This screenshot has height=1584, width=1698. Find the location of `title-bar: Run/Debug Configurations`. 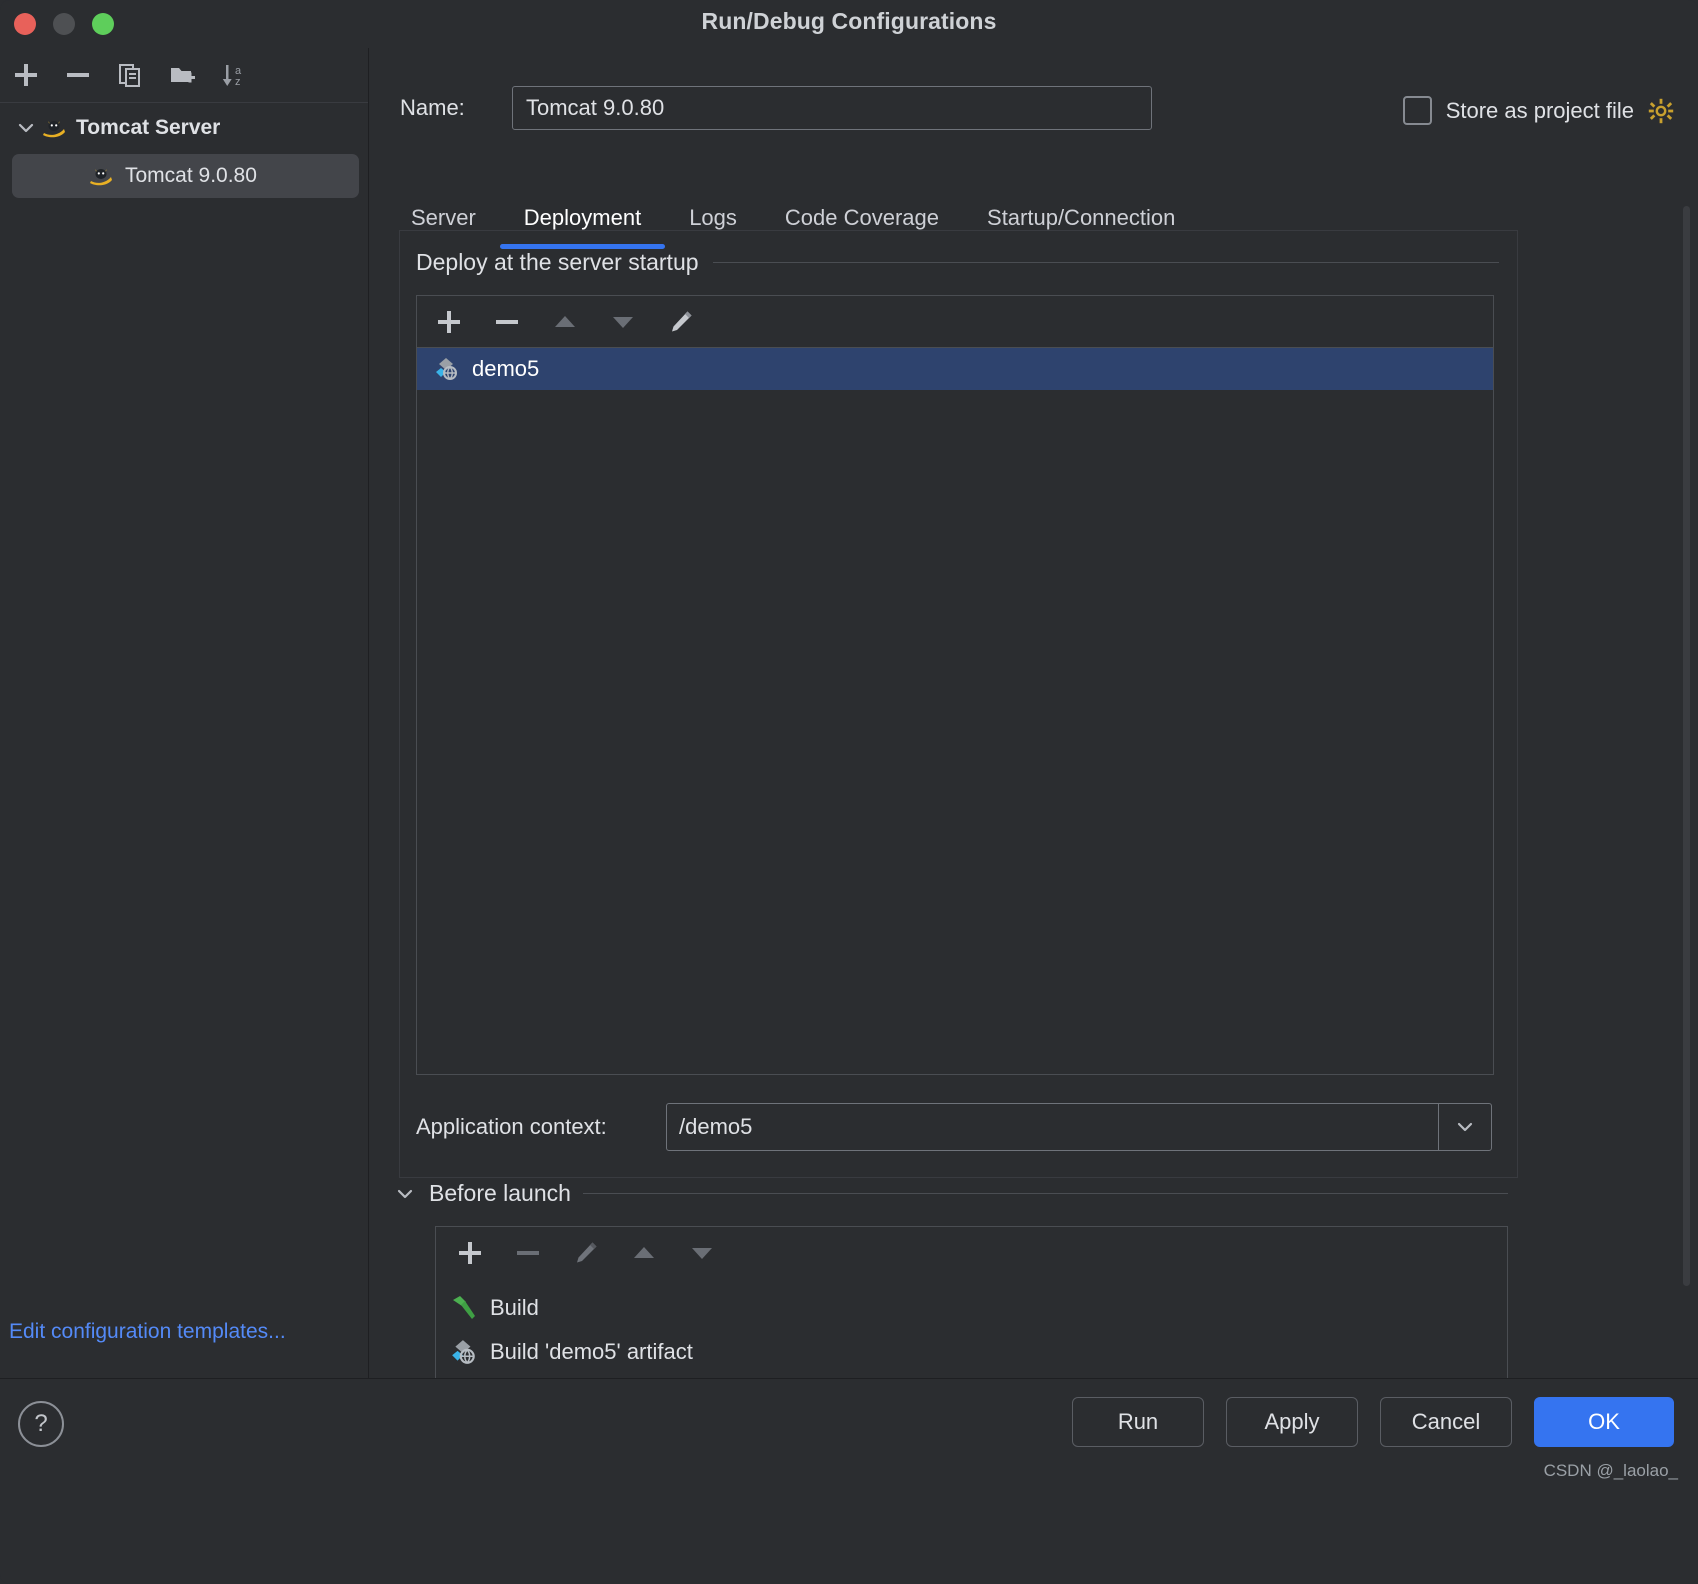

title-bar: Run/Debug Configurations is located at coordinates (849, 24).